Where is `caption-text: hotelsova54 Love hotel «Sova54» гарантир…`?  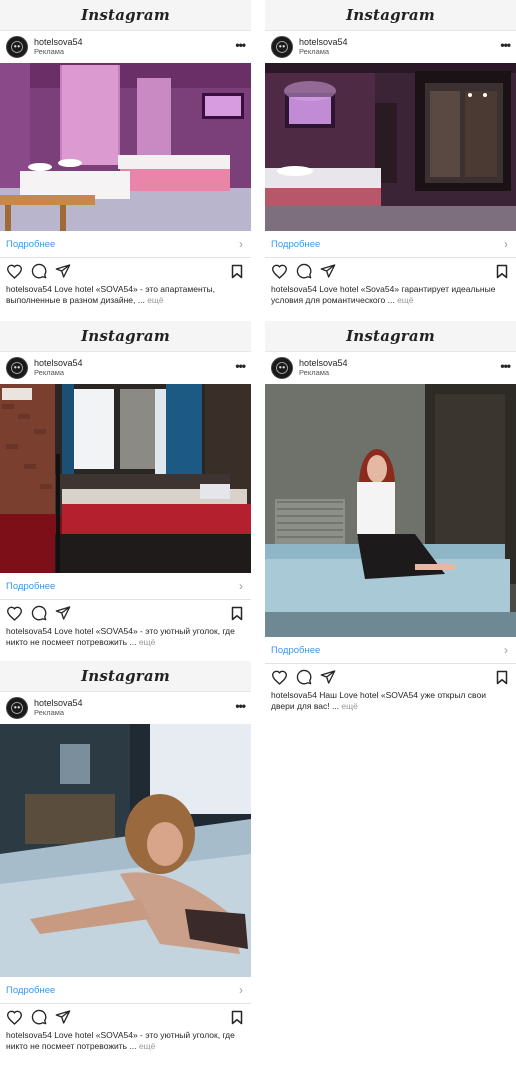 caption-text: hotelsova54 Love hotel «Sova54» гарантир… is located at coordinates (383, 294).